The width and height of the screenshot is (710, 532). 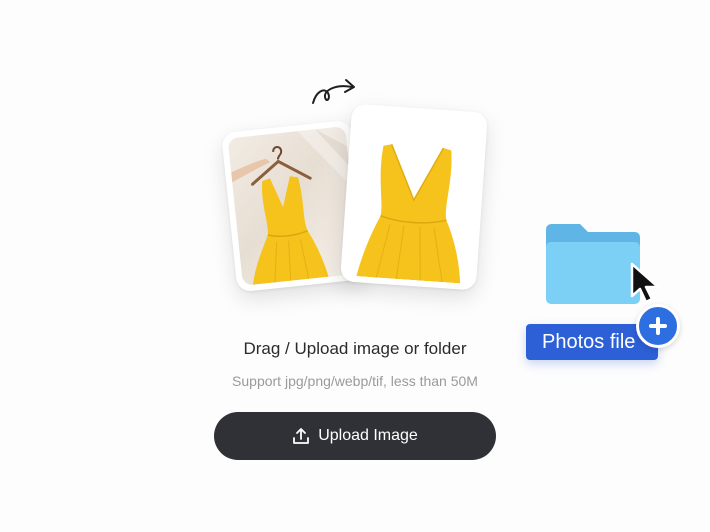 What do you see at coordinates (645, 283) in the screenshot?
I see `cursor-arrow-icon` at bounding box center [645, 283].